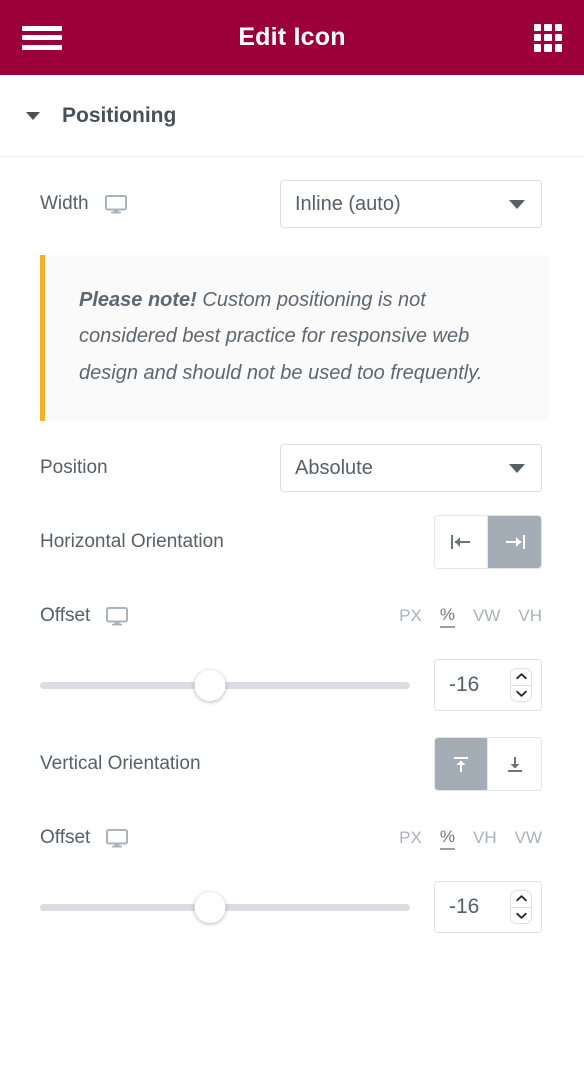  Describe the element at coordinates (411, 468) in the screenshot. I see `position-select: Absolute` at that location.